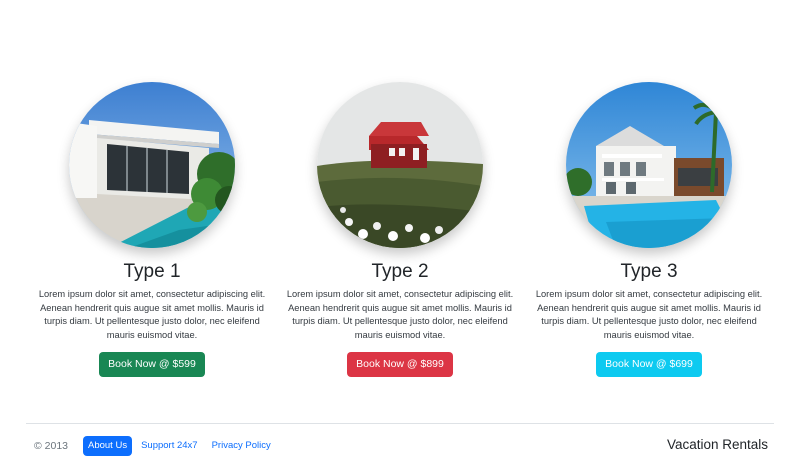 Image resolution: width=800 pixels, height=470 pixels. I want to click on copyright-text: © 2013, so click(51, 446).